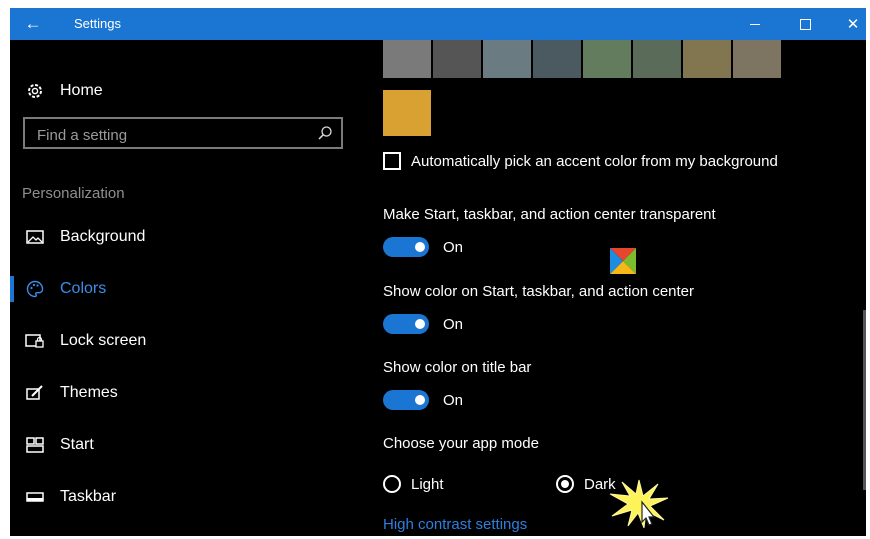  I want to click on show-color-start-toggle, so click(406, 324).